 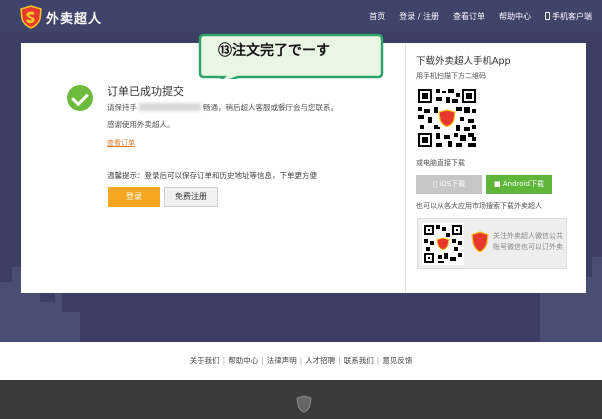 What do you see at coordinates (243, 360) in the screenshot?
I see `footer-link-help: 帮助中心` at bounding box center [243, 360].